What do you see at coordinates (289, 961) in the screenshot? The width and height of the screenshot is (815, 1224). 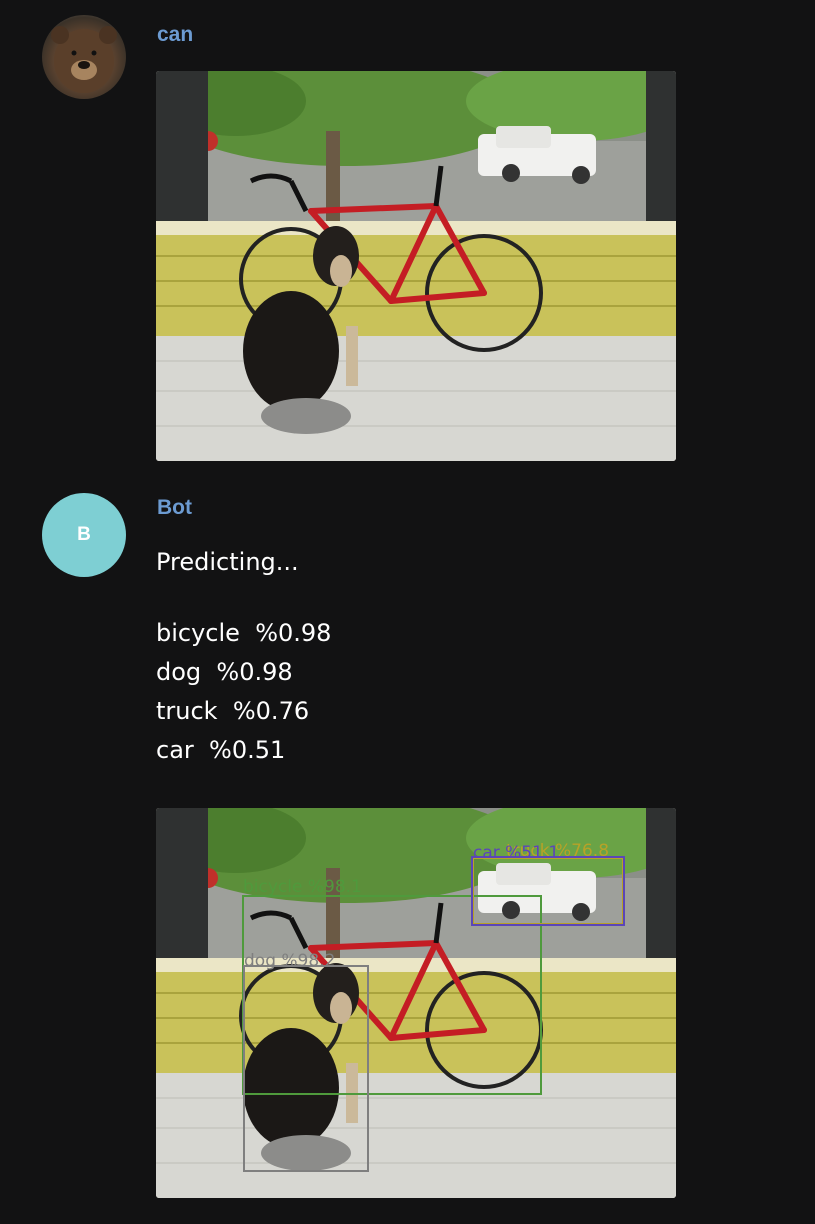 I see `dog-detection-label: dog %98.2` at bounding box center [289, 961].